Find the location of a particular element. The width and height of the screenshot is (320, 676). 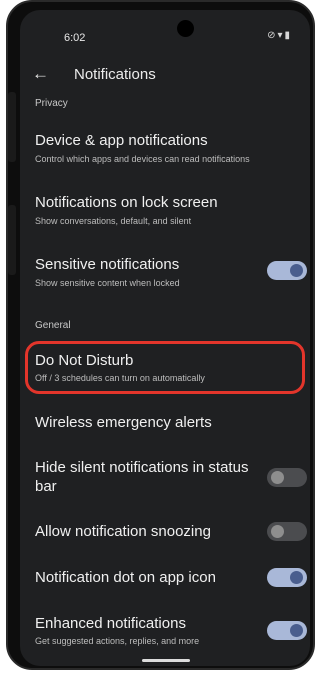

dnd-off-icon: ⊘ is located at coordinates (272, 35).